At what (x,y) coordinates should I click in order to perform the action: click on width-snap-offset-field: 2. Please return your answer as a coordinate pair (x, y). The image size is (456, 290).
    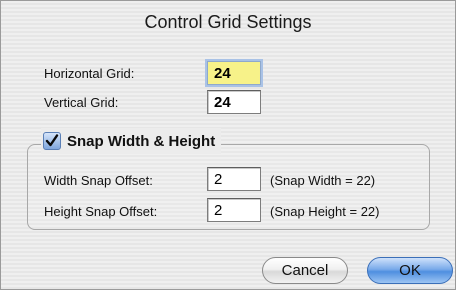
    Looking at the image, I should click on (234, 179).